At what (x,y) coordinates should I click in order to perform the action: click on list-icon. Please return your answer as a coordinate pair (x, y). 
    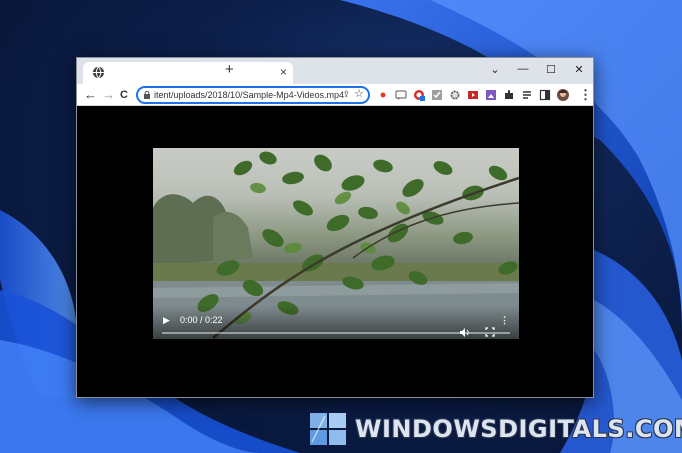
    Looking at the image, I should click on (527, 94).